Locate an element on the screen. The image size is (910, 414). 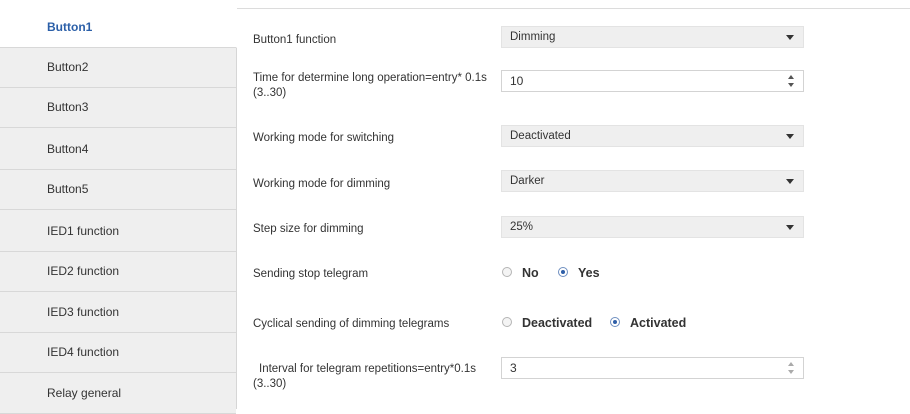
button1-function-label: Button1 function is located at coordinates (295, 40).